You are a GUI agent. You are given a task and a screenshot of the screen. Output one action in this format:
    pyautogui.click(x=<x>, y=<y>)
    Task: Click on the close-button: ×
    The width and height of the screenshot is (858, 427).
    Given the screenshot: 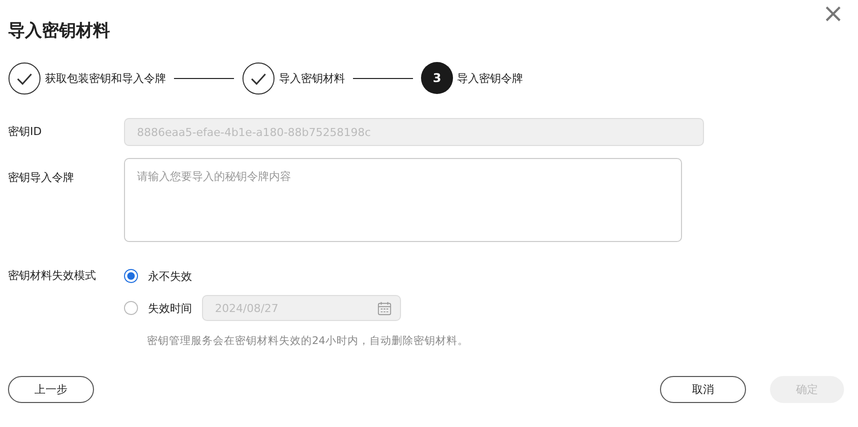 What is the action you would take?
    pyautogui.click(x=833, y=14)
    